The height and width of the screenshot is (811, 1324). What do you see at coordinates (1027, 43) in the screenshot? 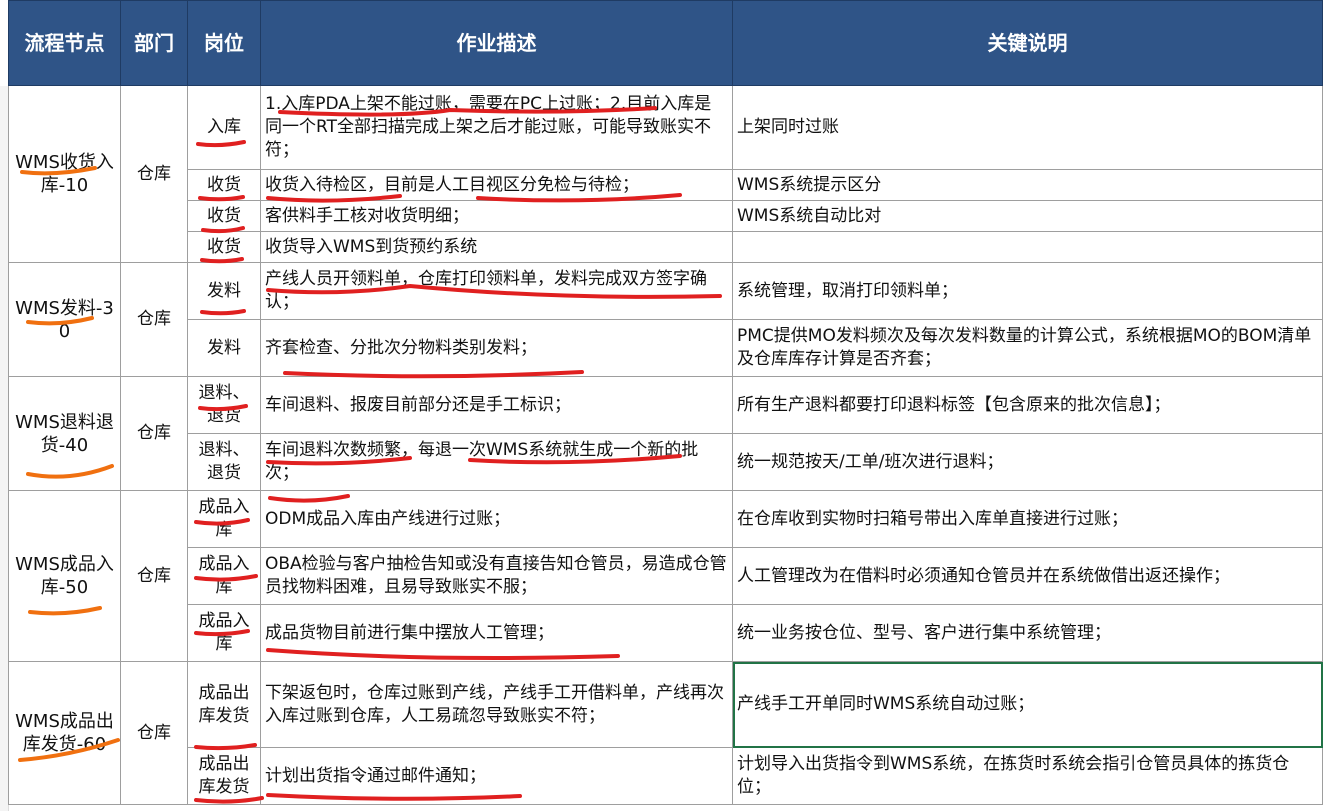
I see `header-key: 关键说明` at bounding box center [1027, 43].